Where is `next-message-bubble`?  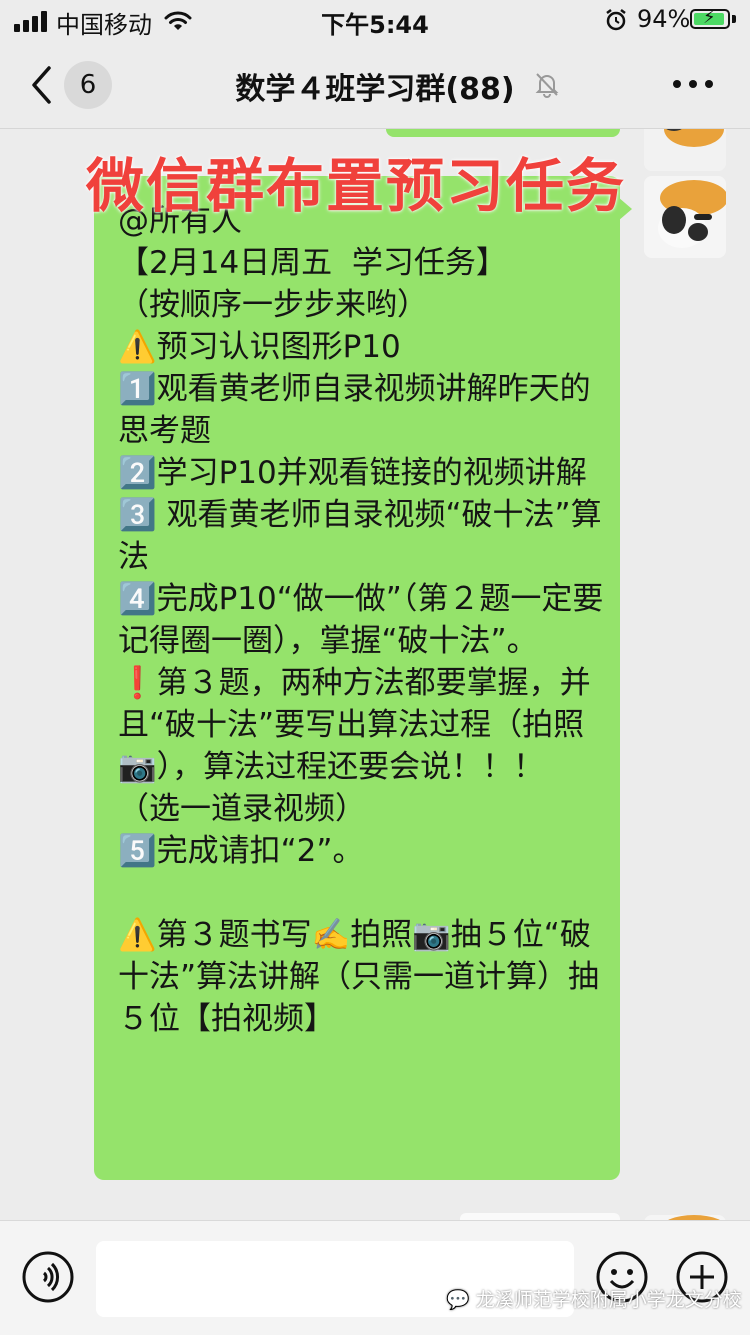 next-message-bubble is located at coordinates (540, 1216).